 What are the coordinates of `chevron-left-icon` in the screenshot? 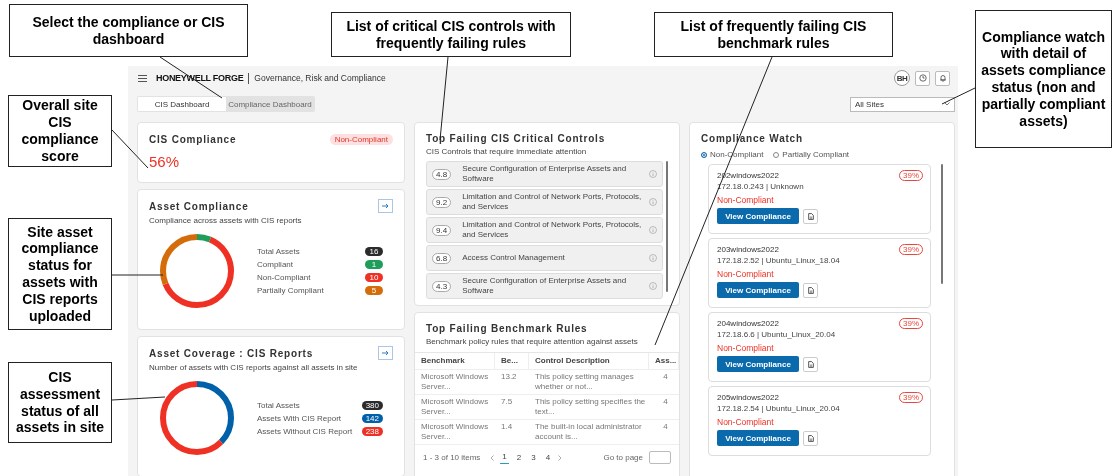 It's located at (492, 457).